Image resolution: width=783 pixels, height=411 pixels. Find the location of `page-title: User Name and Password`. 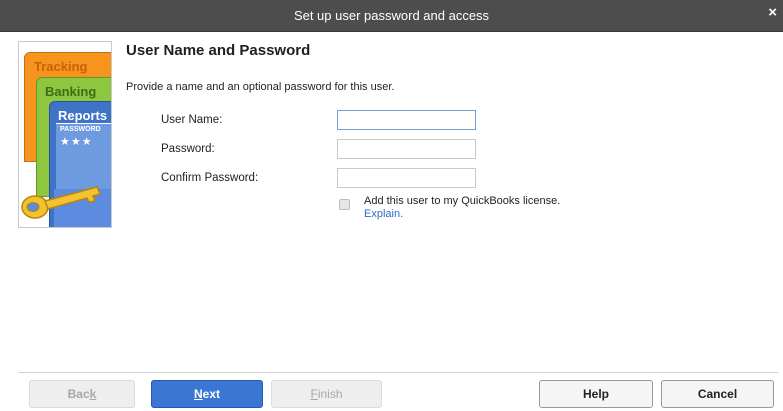

page-title: User Name and Password is located at coordinates (218, 50).